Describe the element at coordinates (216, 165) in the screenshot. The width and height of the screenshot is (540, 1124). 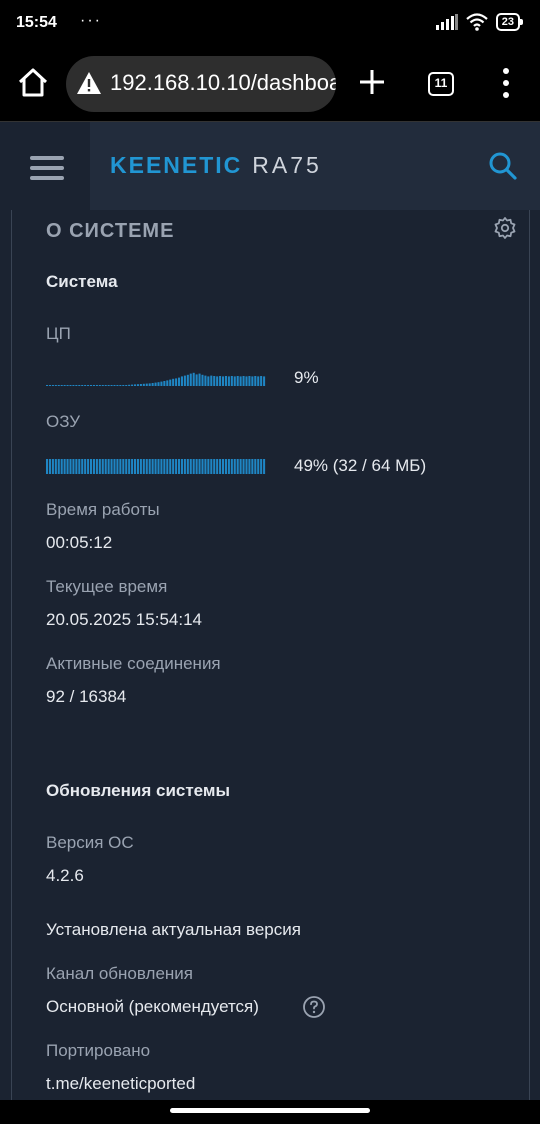
I see `logo: KEENETIC RA75` at that location.